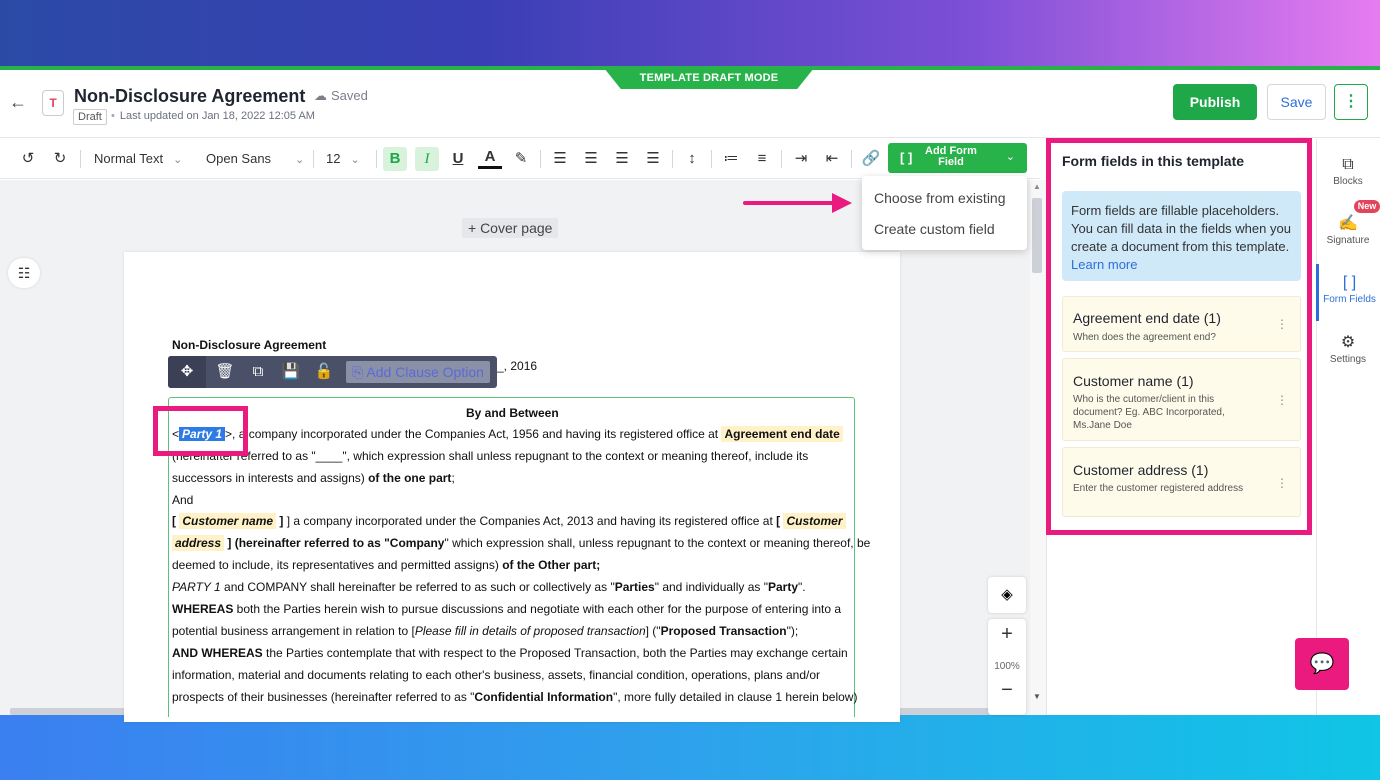 The width and height of the screenshot is (1380, 780). What do you see at coordinates (512, 413) in the screenshot?
I see `by-and-between-heading: By and Between` at bounding box center [512, 413].